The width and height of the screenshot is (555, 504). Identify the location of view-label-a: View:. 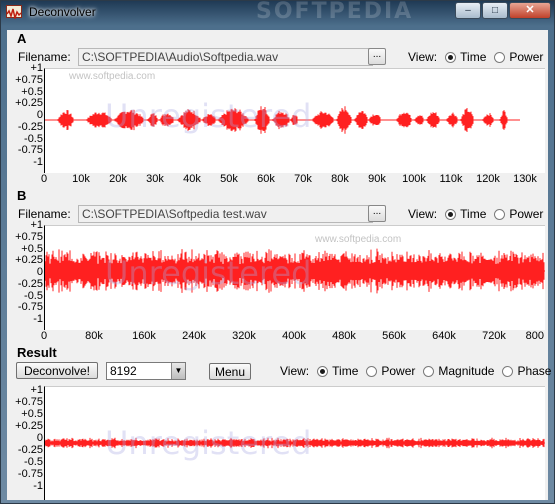
(423, 57).